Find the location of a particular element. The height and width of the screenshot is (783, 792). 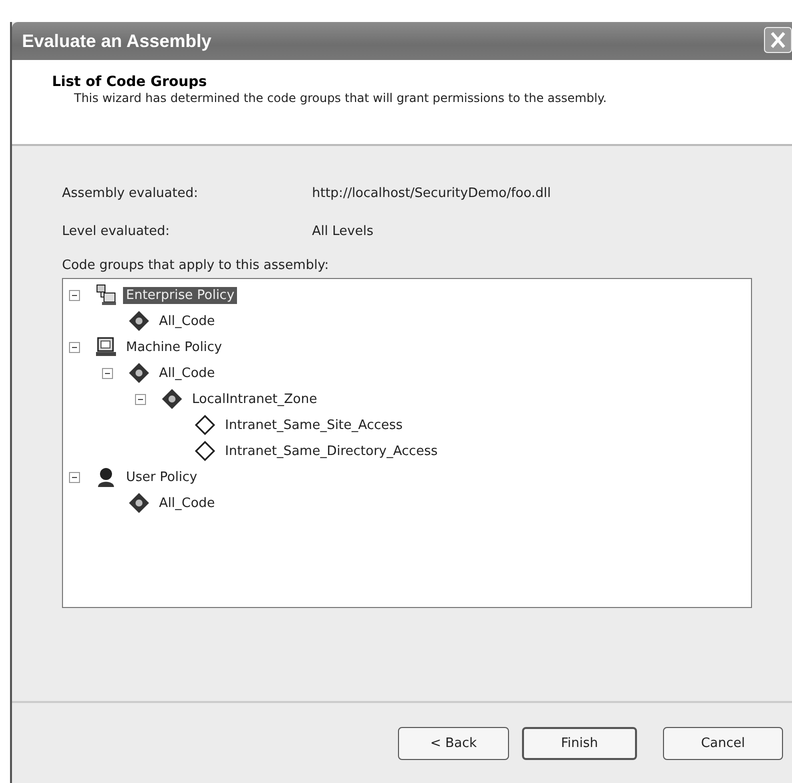

page-description: This wizard has determined the code groups that will grant permissions to the assembly. is located at coordinates (341, 98).